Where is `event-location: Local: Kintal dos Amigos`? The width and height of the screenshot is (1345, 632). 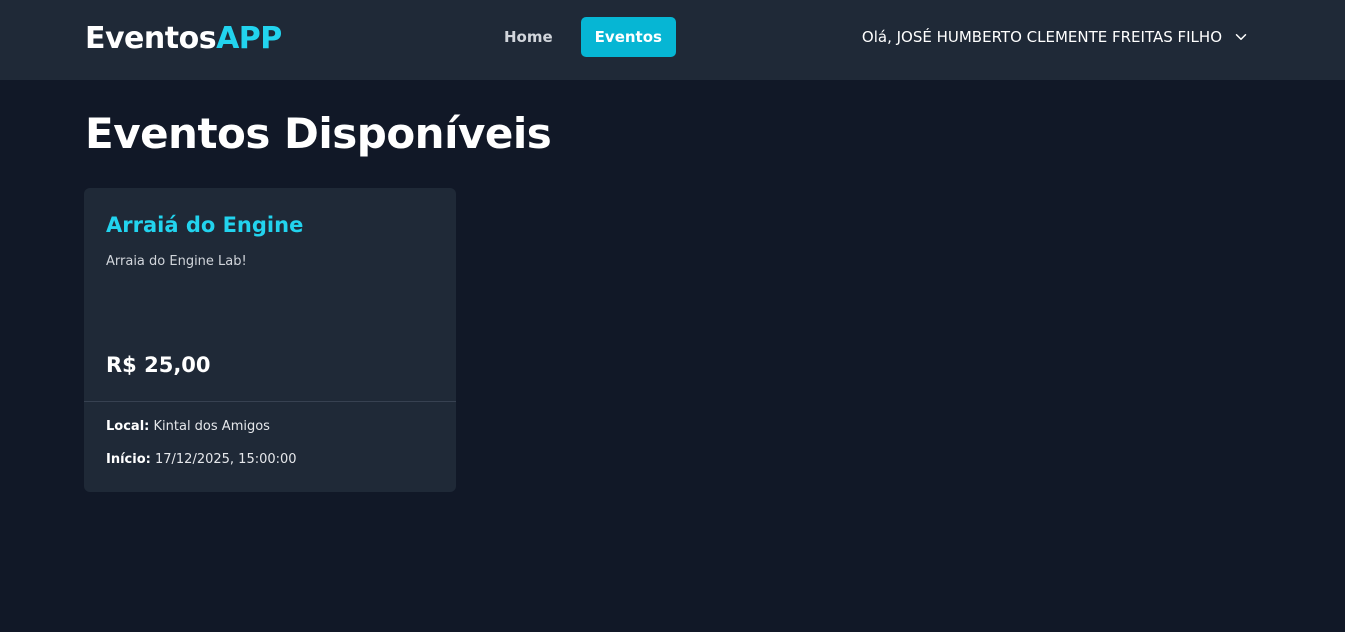
event-location: Local: Kintal dos Amigos is located at coordinates (188, 427).